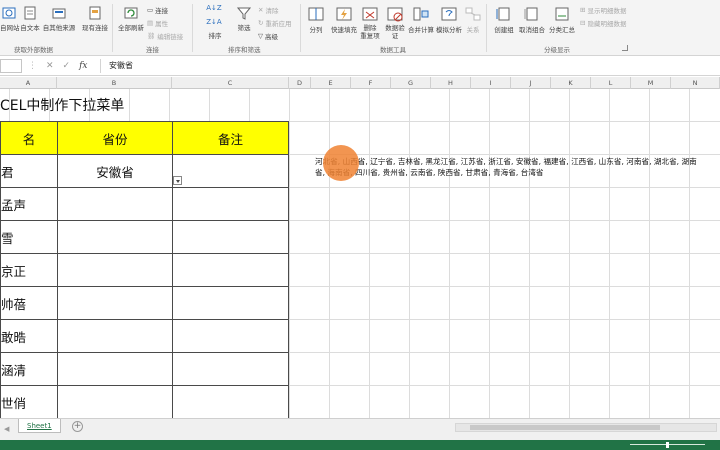 The width and height of the screenshot is (720, 450). Describe the element at coordinates (30, 19) in the screenshot. I see `from-text-button: 自文本` at that location.